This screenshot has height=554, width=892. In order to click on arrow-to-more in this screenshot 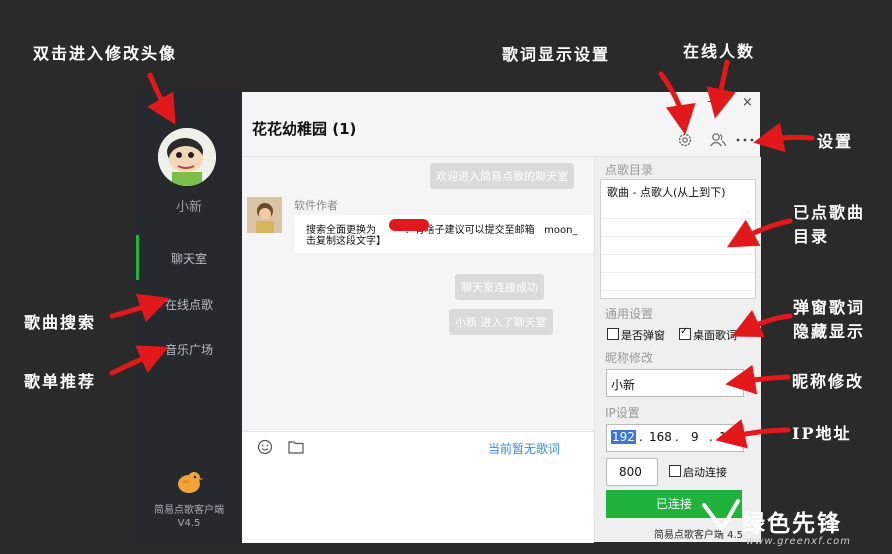, I will do `click(784, 137)`.